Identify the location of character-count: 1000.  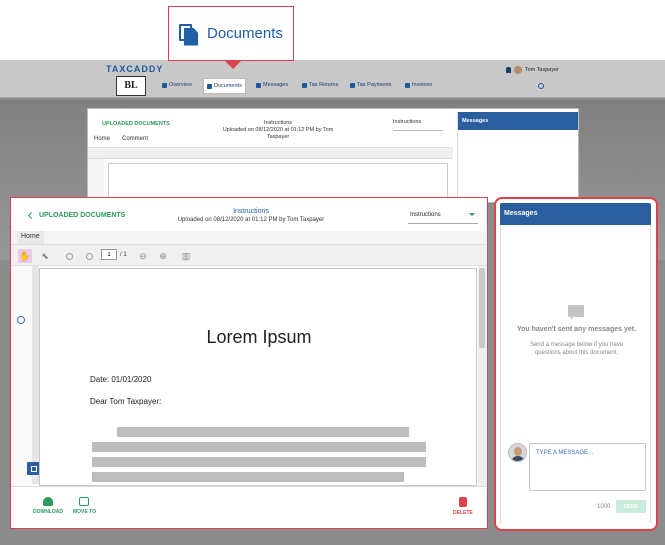
(604, 507).